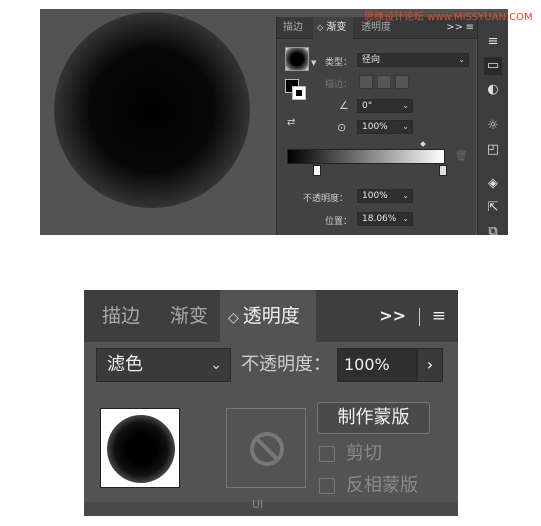 The width and height of the screenshot is (541, 526). I want to click on object-thumbnail, so click(140, 448).